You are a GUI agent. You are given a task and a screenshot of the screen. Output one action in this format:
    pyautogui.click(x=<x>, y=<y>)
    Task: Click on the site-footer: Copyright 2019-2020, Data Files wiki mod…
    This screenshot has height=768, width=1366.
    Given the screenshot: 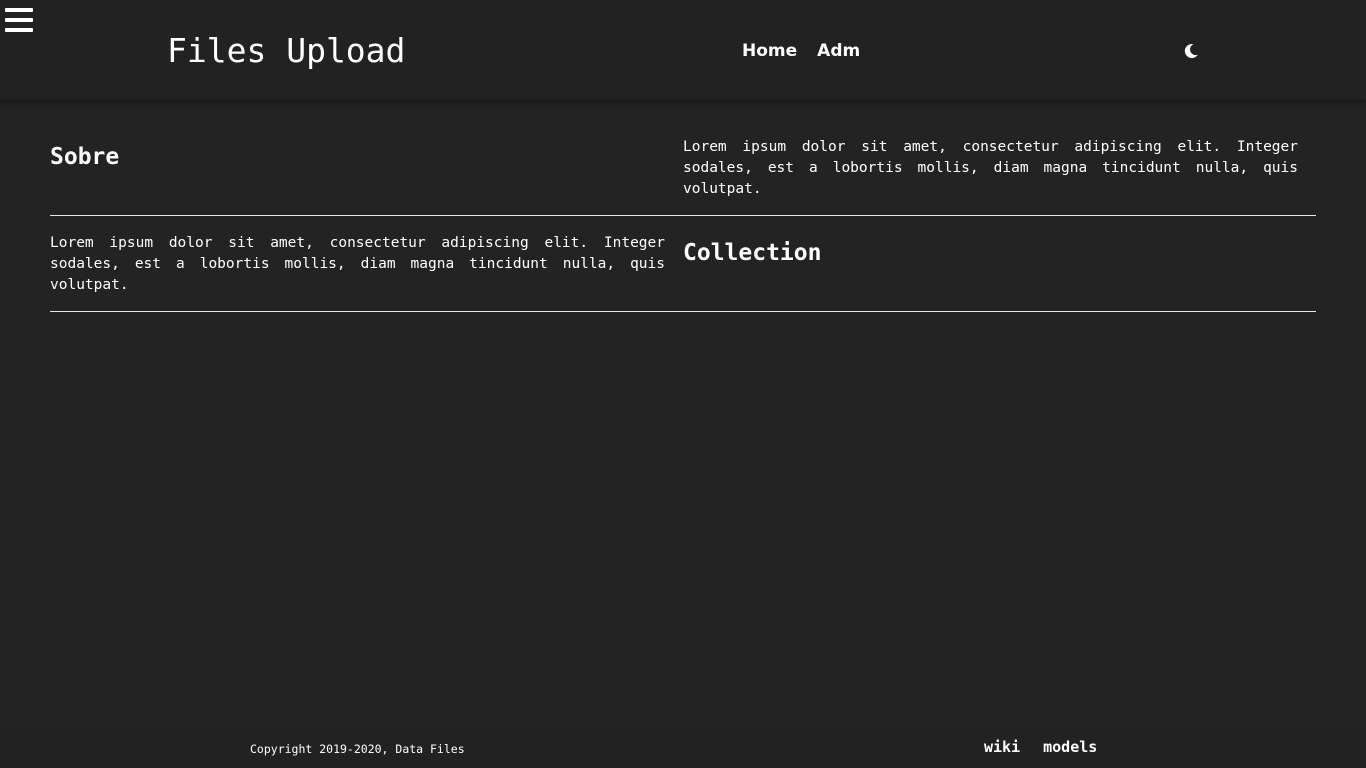 What is the action you would take?
    pyautogui.click(x=683, y=747)
    